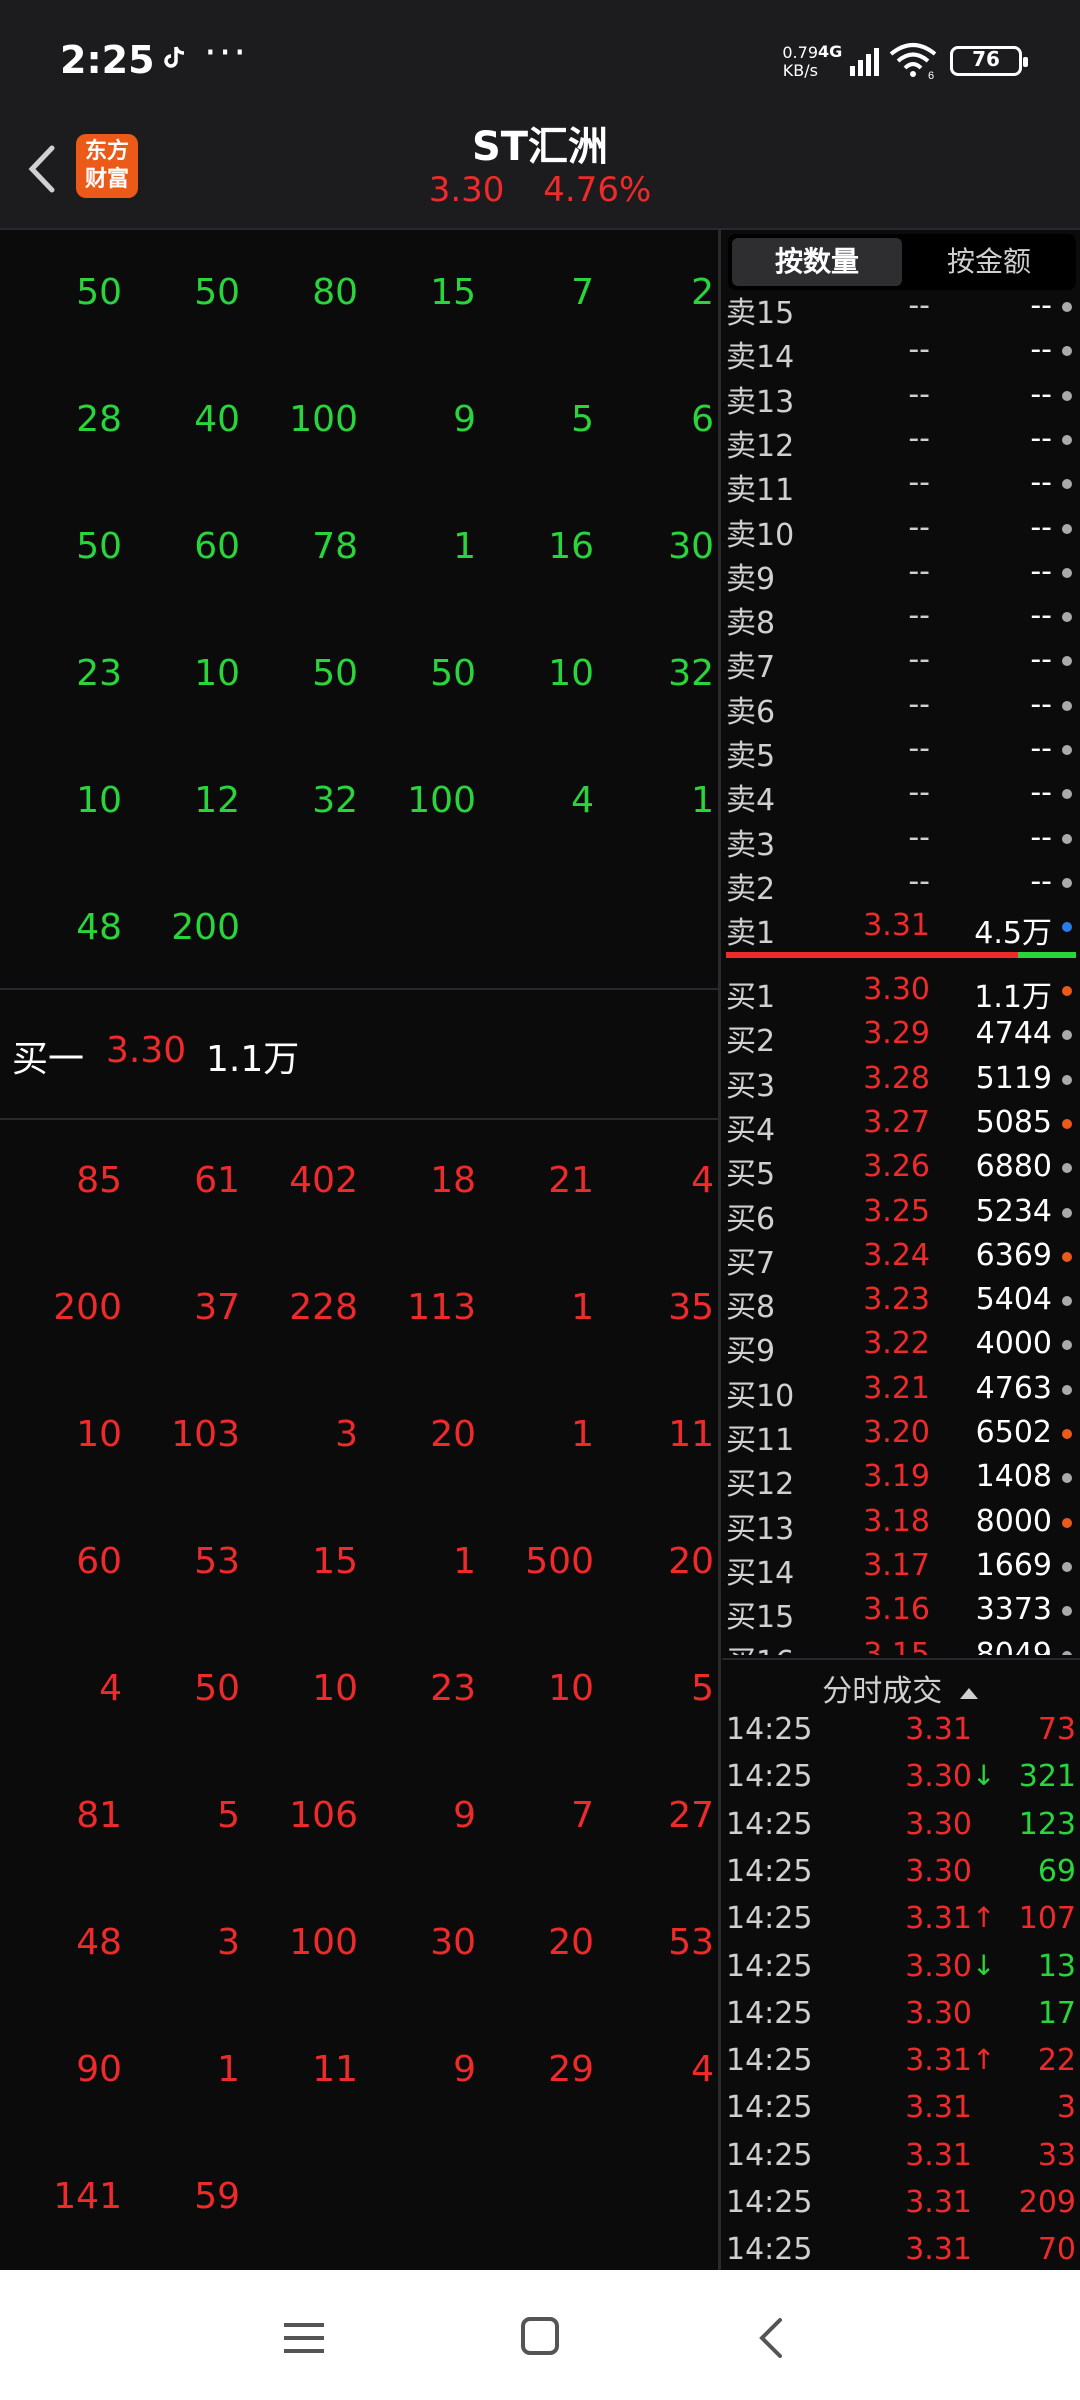  I want to click on bid-level: 买13 3.18 8000, so click(901, 1523).